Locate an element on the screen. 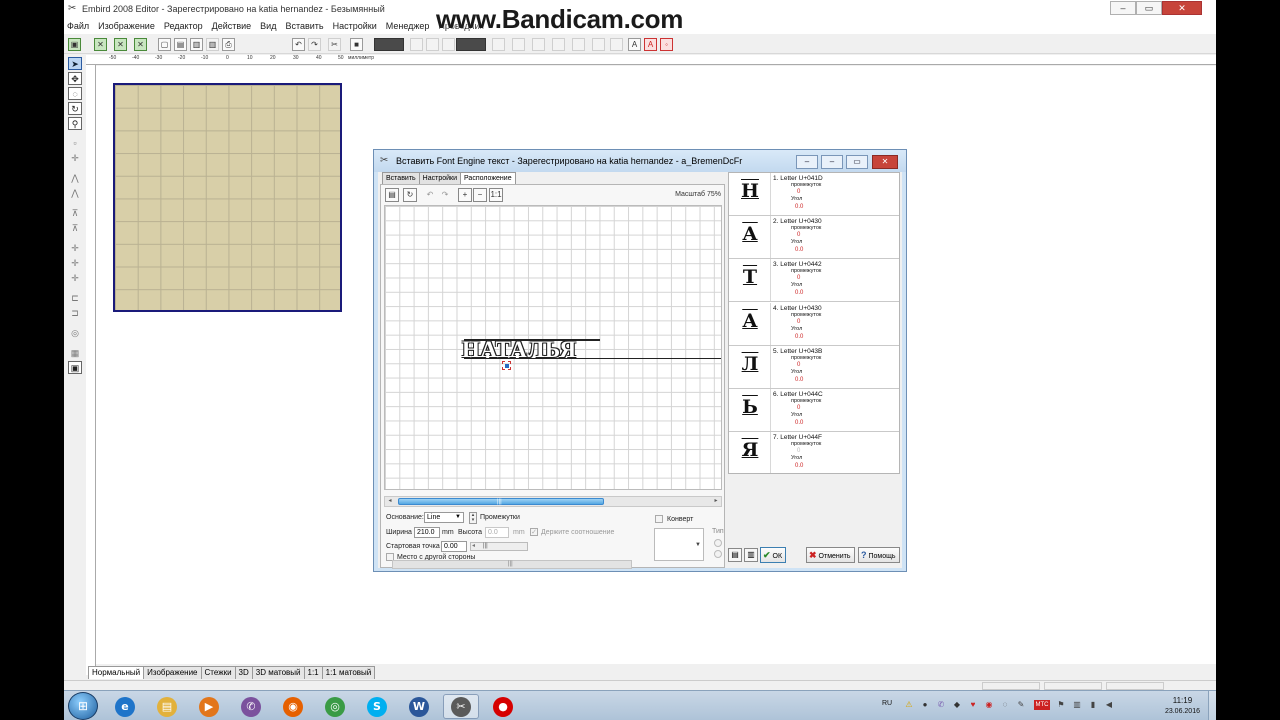 The height and width of the screenshot is (720, 1280). realistic-view-tool-icon: ▣ is located at coordinates (75, 367).